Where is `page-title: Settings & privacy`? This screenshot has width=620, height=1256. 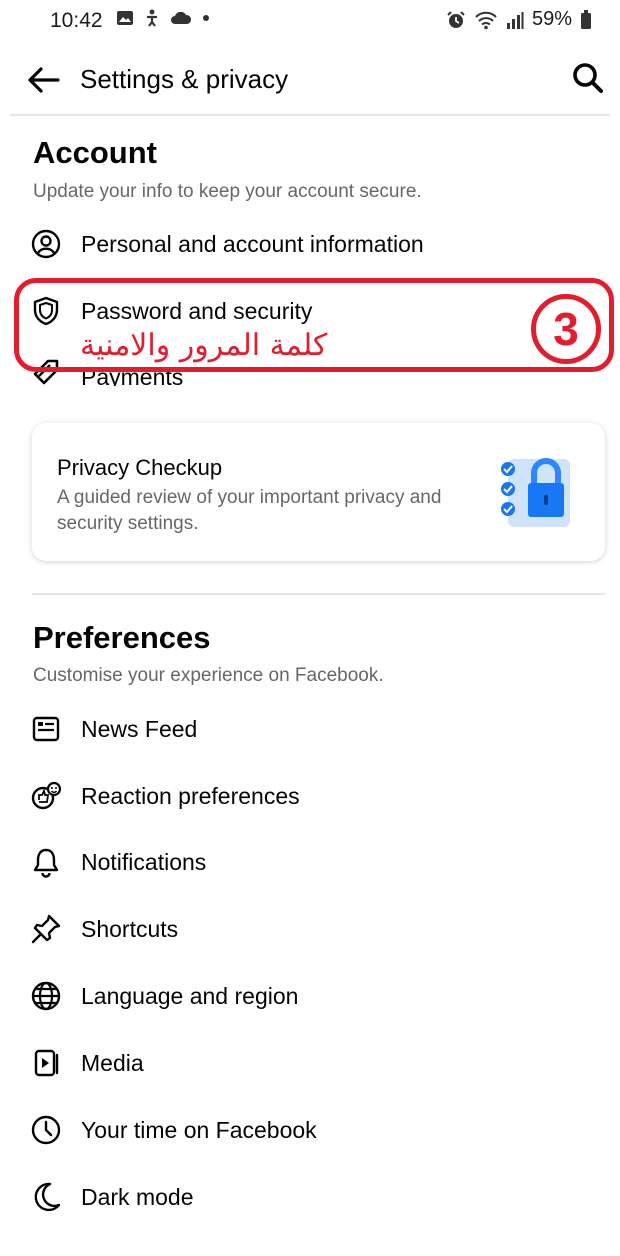
page-title: Settings & privacy is located at coordinates (184, 79).